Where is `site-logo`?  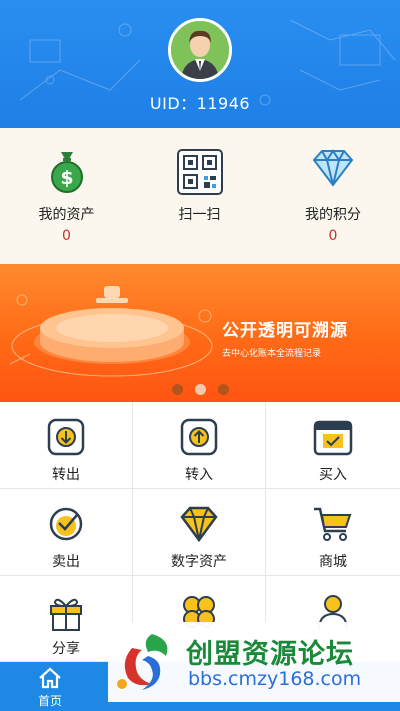 site-logo is located at coordinates (142, 662).